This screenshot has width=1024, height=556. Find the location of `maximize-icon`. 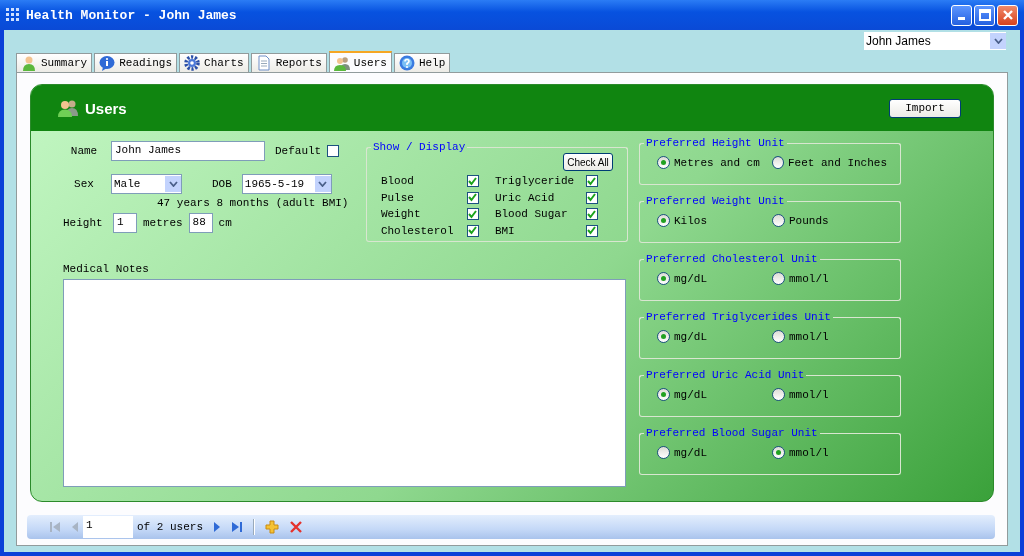

maximize-icon is located at coordinates (984, 15).